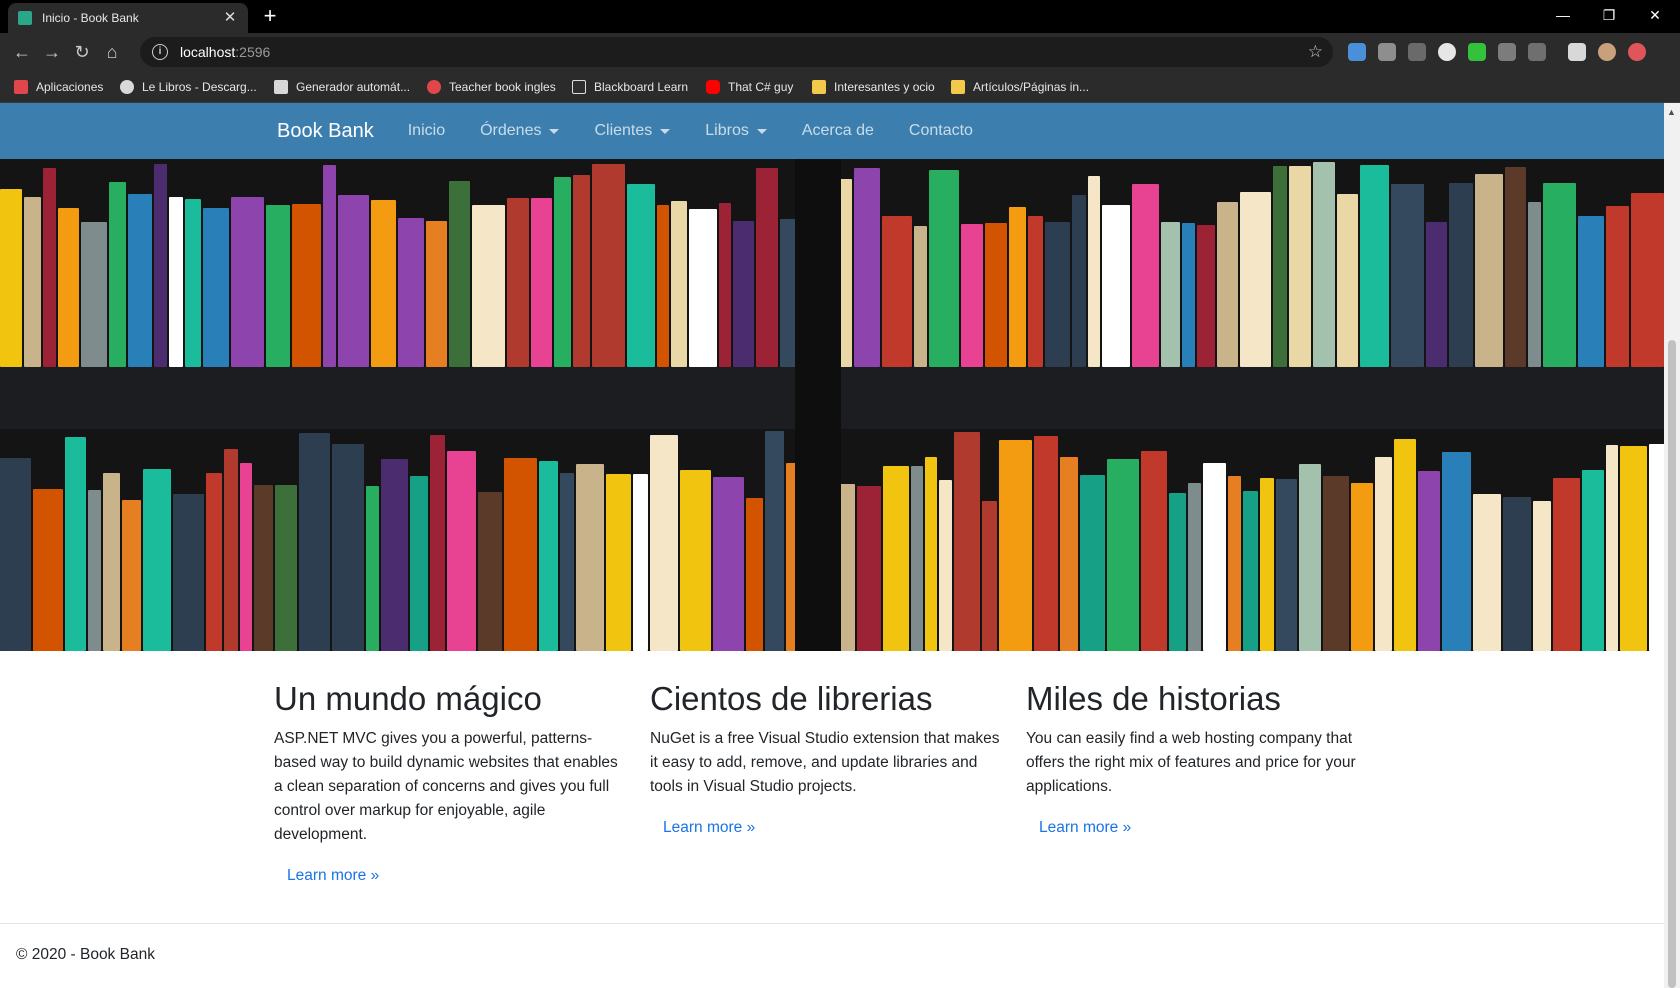 The image size is (1680, 988). I want to click on nav-dropdown-libros: Libros, so click(736, 131).